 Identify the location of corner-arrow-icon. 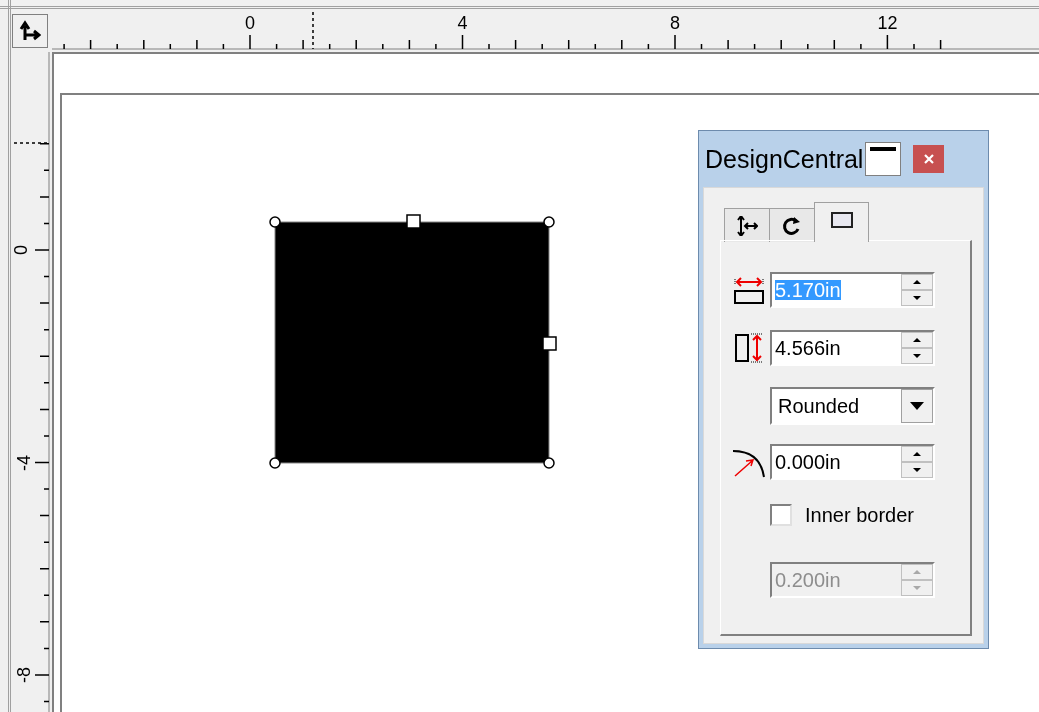
(30, 31).